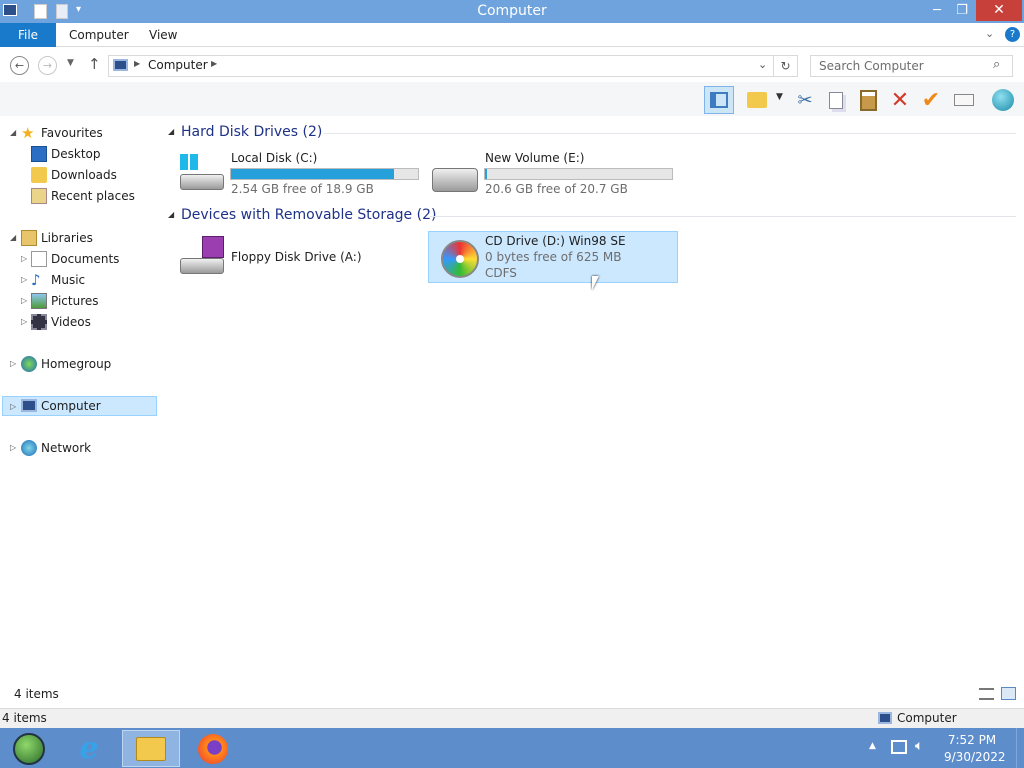 This screenshot has width=1024, height=768. Describe the element at coordinates (486, 174) in the screenshot. I see `drive-usage-fill` at that location.